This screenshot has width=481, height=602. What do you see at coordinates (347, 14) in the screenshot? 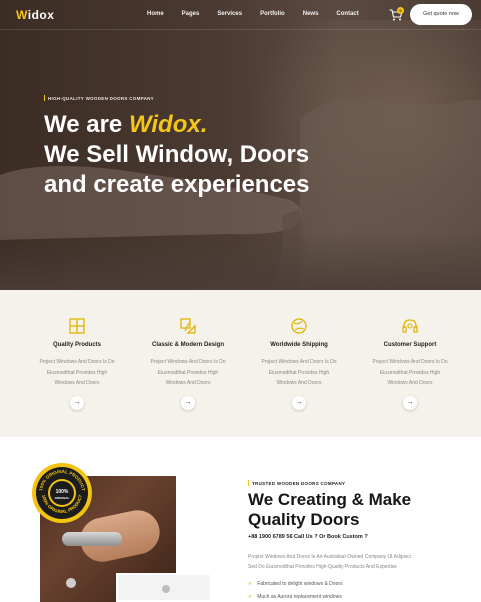
I see `nav-link-contact: Contact` at bounding box center [347, 14].